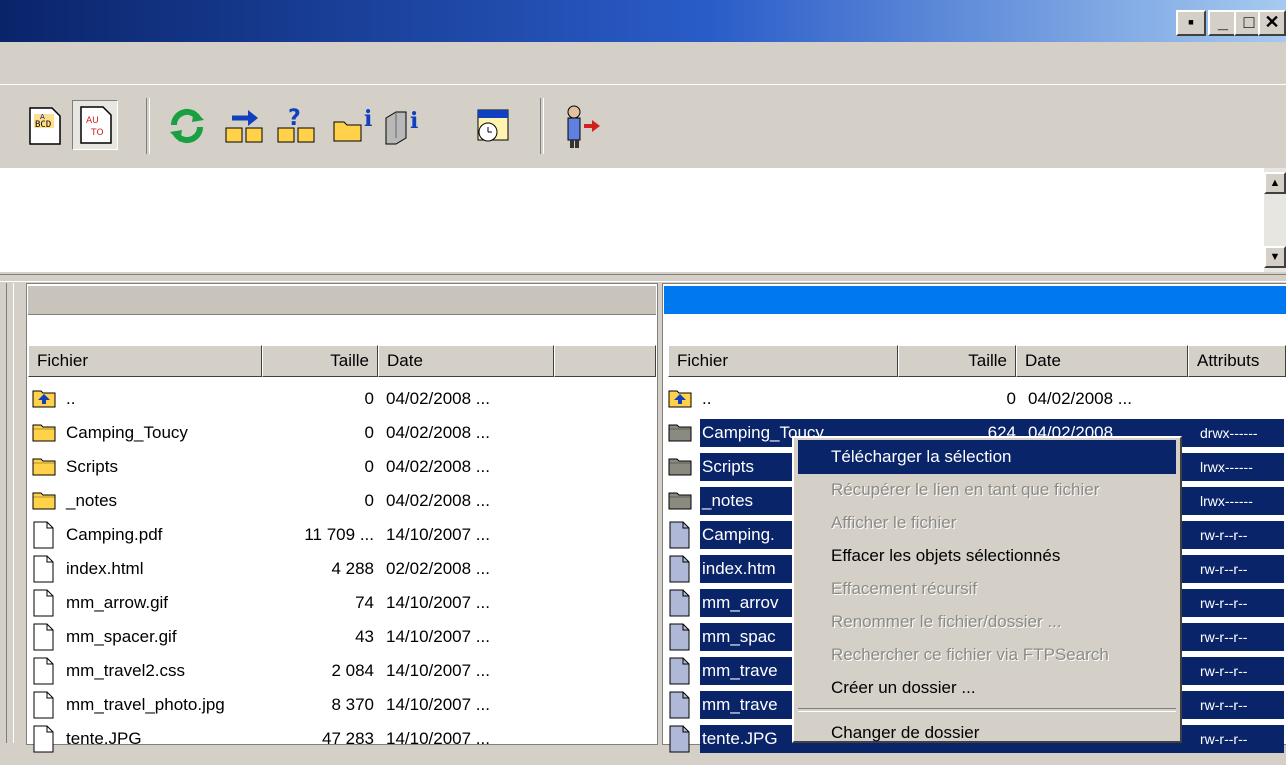 This screenshot has height=765, width=1286. What do you see at coordinates (97, 133) in the screenshot?
I see `svg-text: TO` at bounding box center [97, 133].